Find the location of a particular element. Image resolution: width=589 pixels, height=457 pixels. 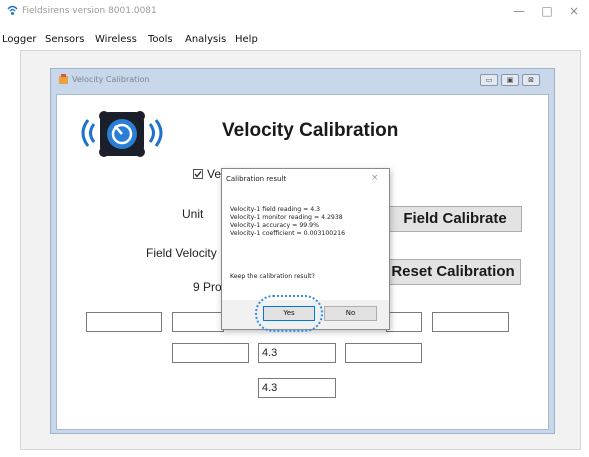

dialog-close-button: × is located at coordinates (375, 178).